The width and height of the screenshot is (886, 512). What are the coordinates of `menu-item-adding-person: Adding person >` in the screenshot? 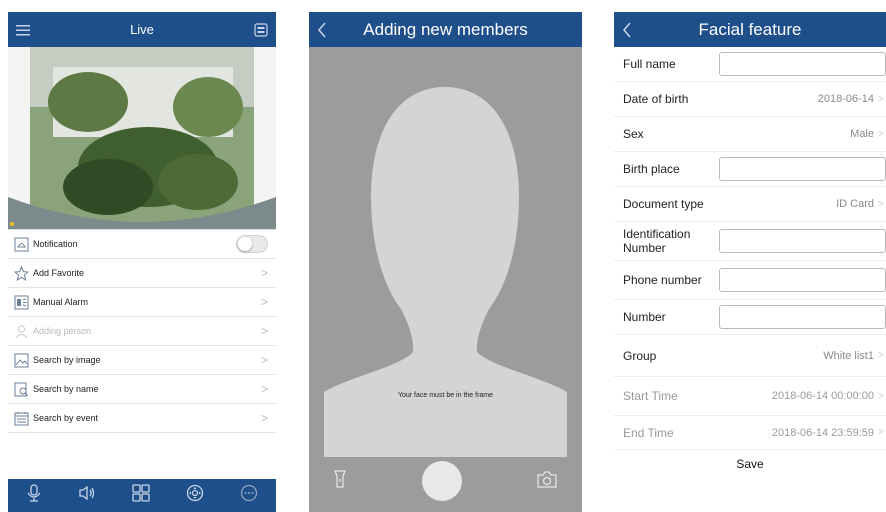 It's located at (142, 331).